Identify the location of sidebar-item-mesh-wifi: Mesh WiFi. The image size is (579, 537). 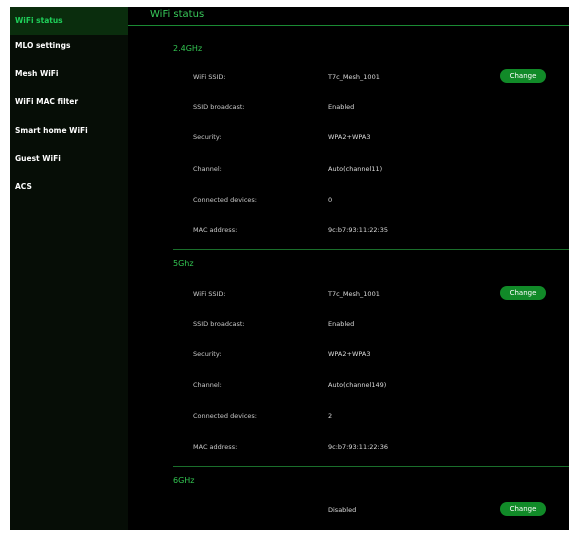
(69, 74).